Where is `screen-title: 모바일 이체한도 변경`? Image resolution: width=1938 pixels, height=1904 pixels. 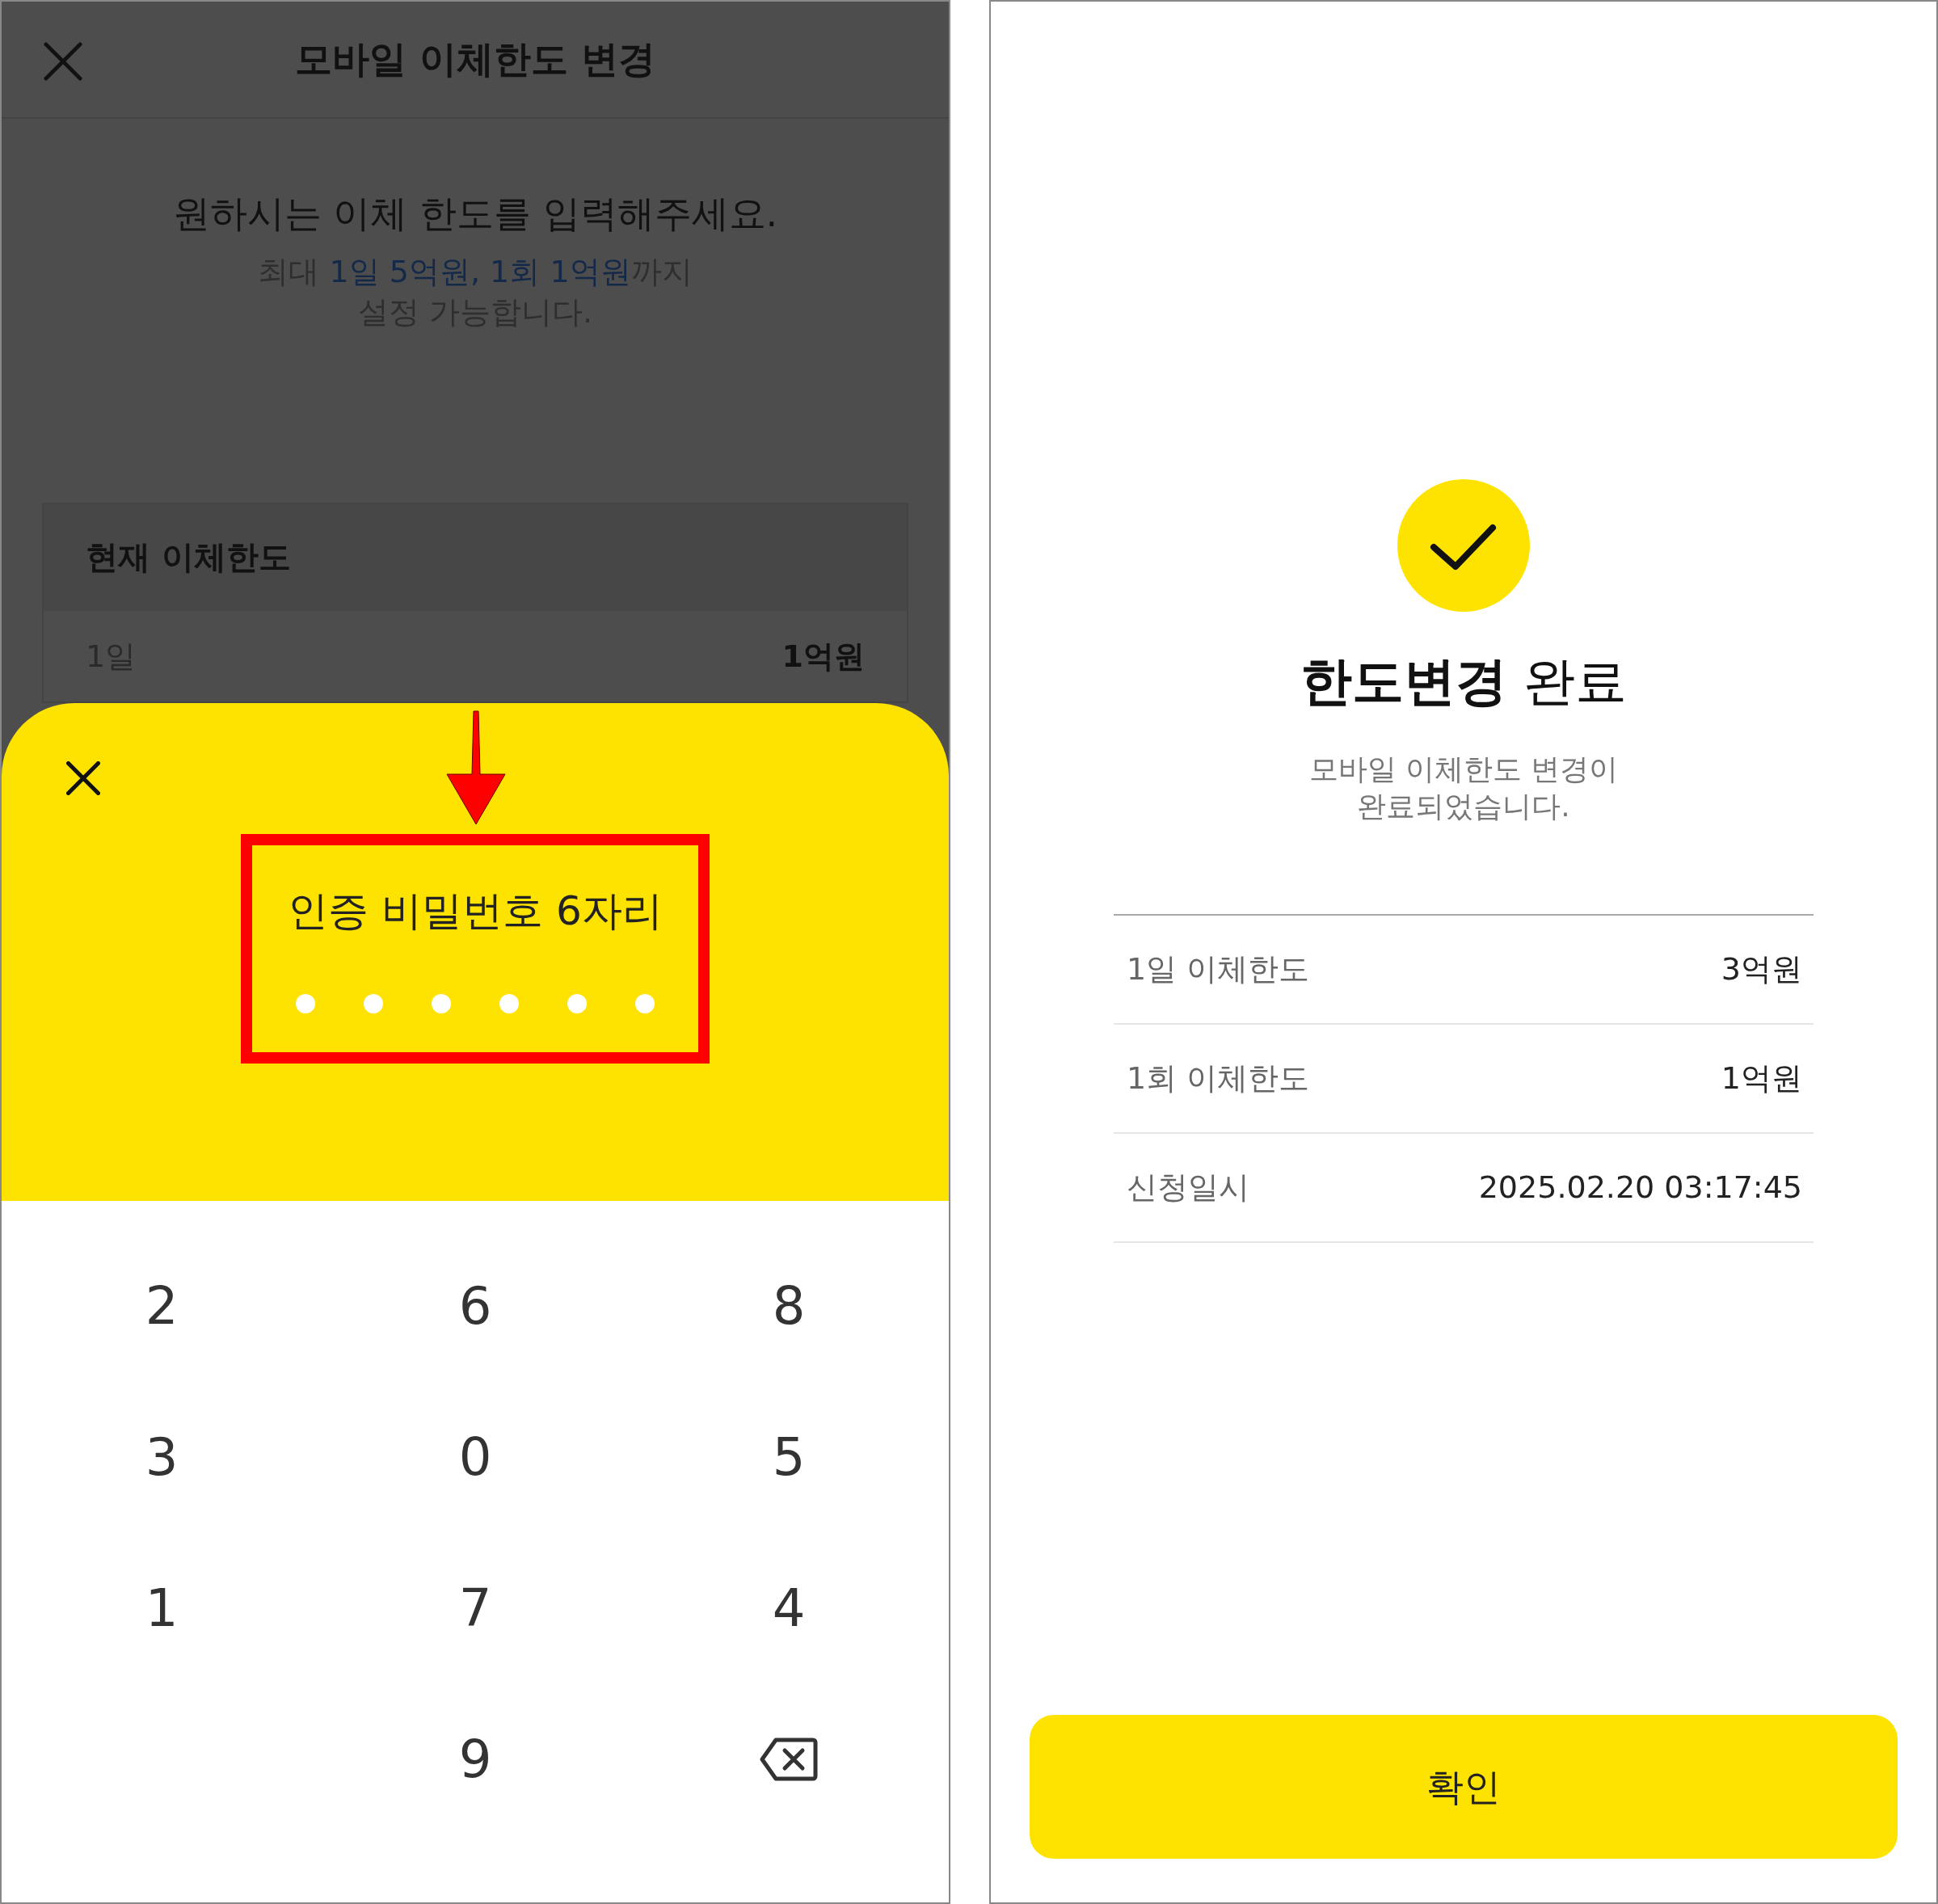
screen-title: 모바일 이체한도 변경 is located at coordinates (475, 59).